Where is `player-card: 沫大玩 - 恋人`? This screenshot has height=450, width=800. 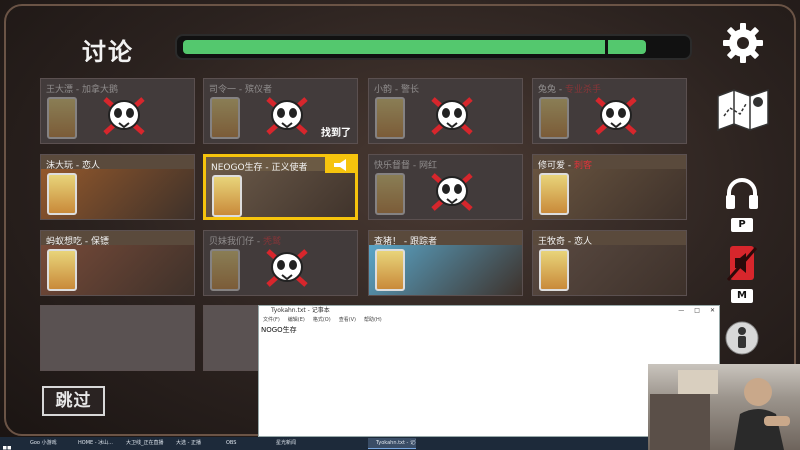
player-card: 沫大玩 - 恋人 is located at coordinates (117, 187).